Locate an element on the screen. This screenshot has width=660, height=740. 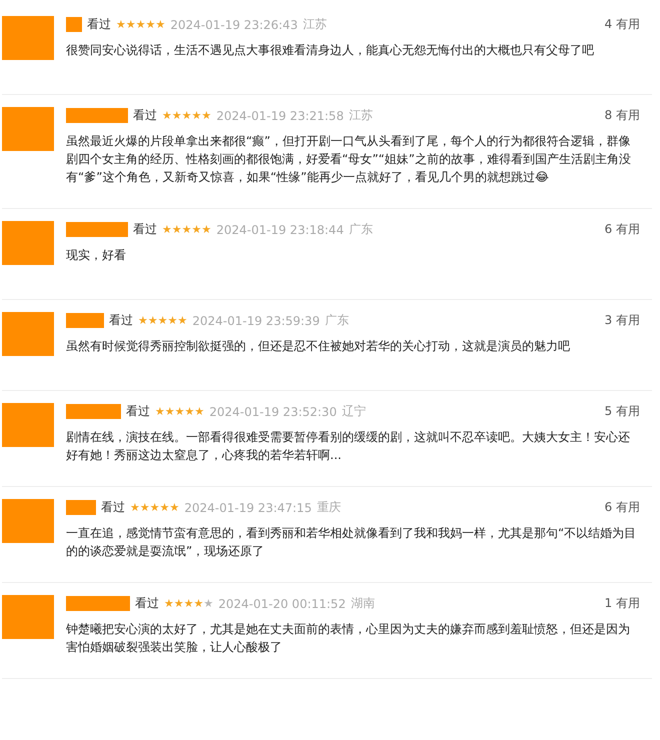
comment-text: 虽然有时候觉得秀丽控制欲挺强的，但还是忍不住被她对若华的关心打动，这就是演员的魅力吧 is located at coordinates (318, 346).